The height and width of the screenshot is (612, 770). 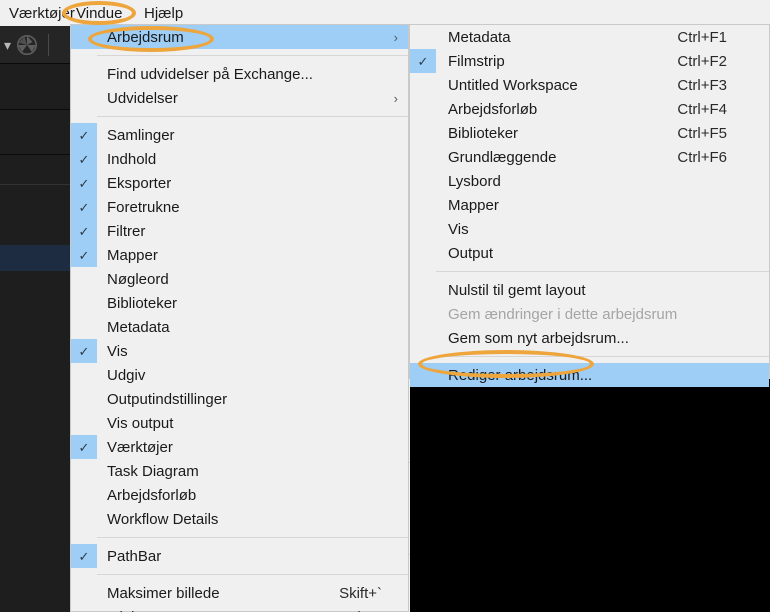 What do you see at coordinates (163, 13) in the screenshot?
I see `menubar-item-hj-lp: Hjælp` at bounding box center [163, 13].